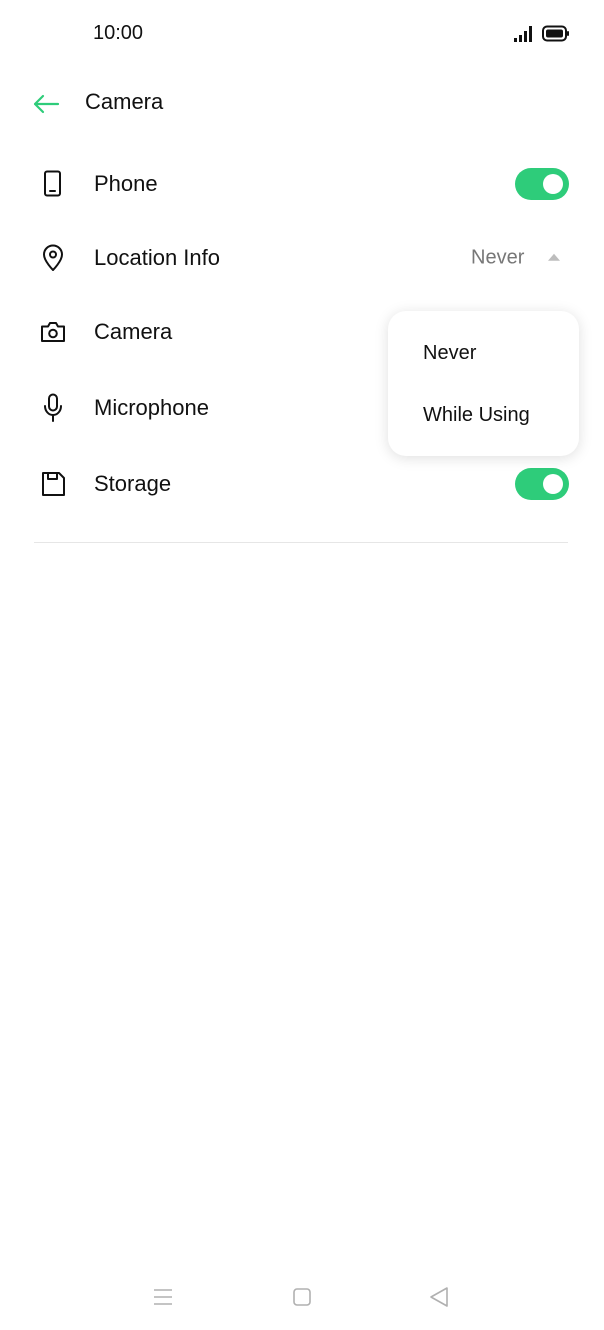 This screenshot has height=1330, width=604. What do you see at coordinates (449, 353) in the screenshot?
I see `menu-option-never: Never` at bounding box center [449, 353].